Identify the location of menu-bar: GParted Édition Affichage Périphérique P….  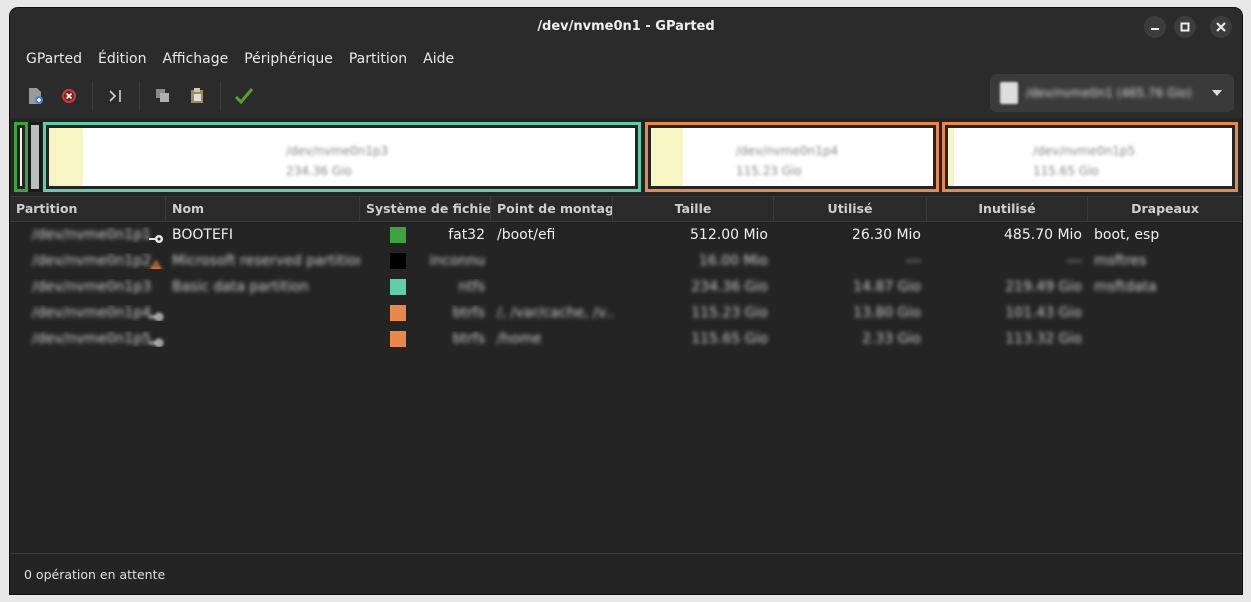
(626, 59).